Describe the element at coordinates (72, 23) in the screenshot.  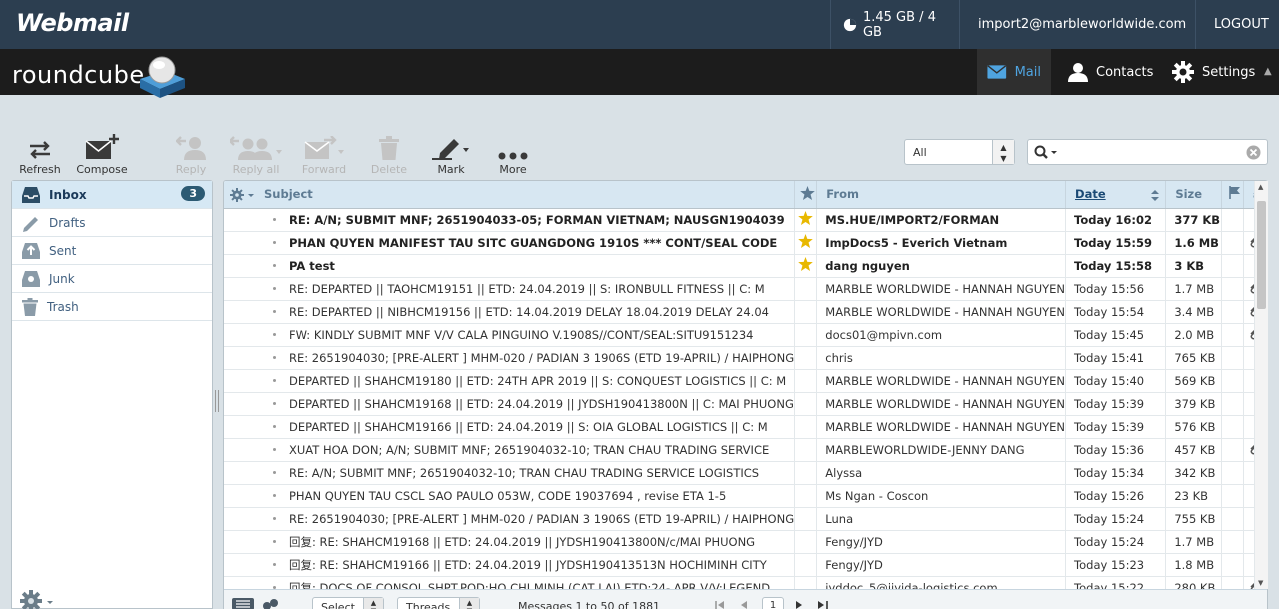
I see `webmail-logo: Webmail` at that location.